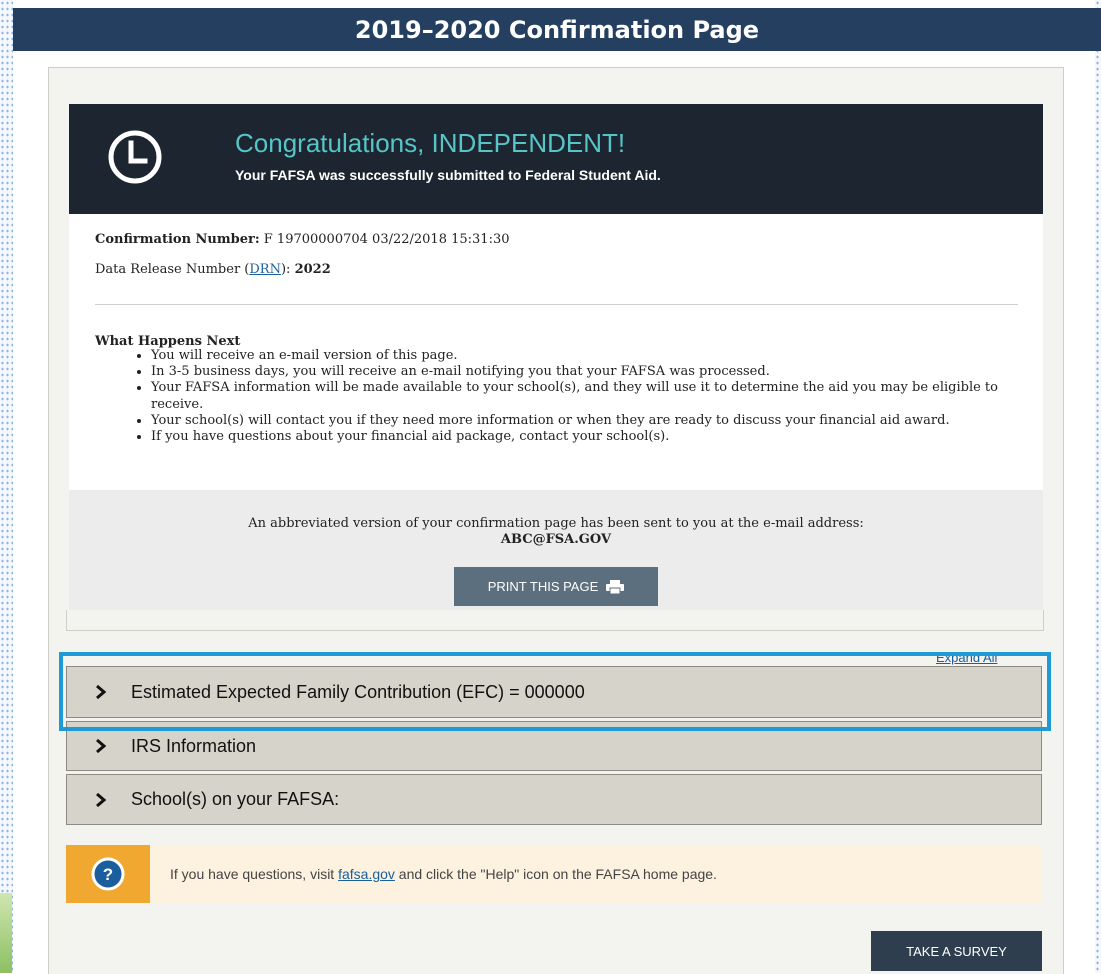  Describe the element at coordinates (254, 874) in the screenshot. I see `help-text-before: If you have questions, visit` at that location.